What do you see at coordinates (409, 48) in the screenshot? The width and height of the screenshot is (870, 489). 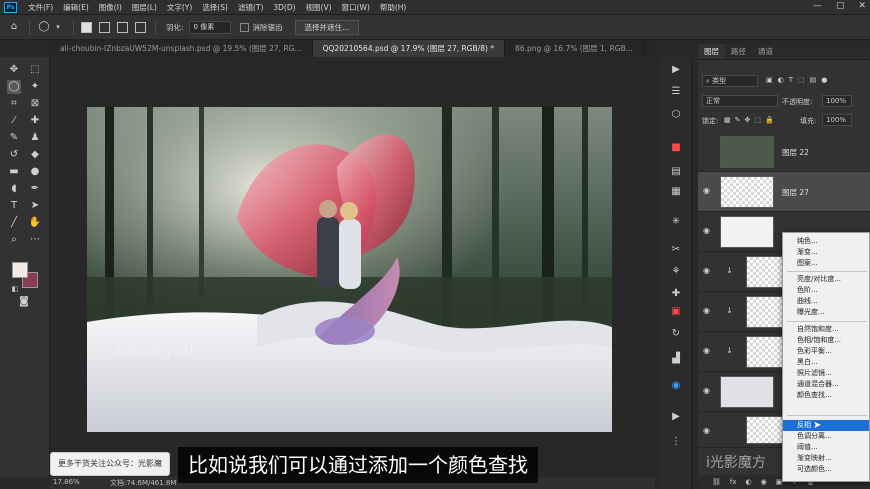 I see `tab-document-2: QQ20210564.psd @ 17.9% (图层 27, RGB/8) *` at bounding box center [409, 48].